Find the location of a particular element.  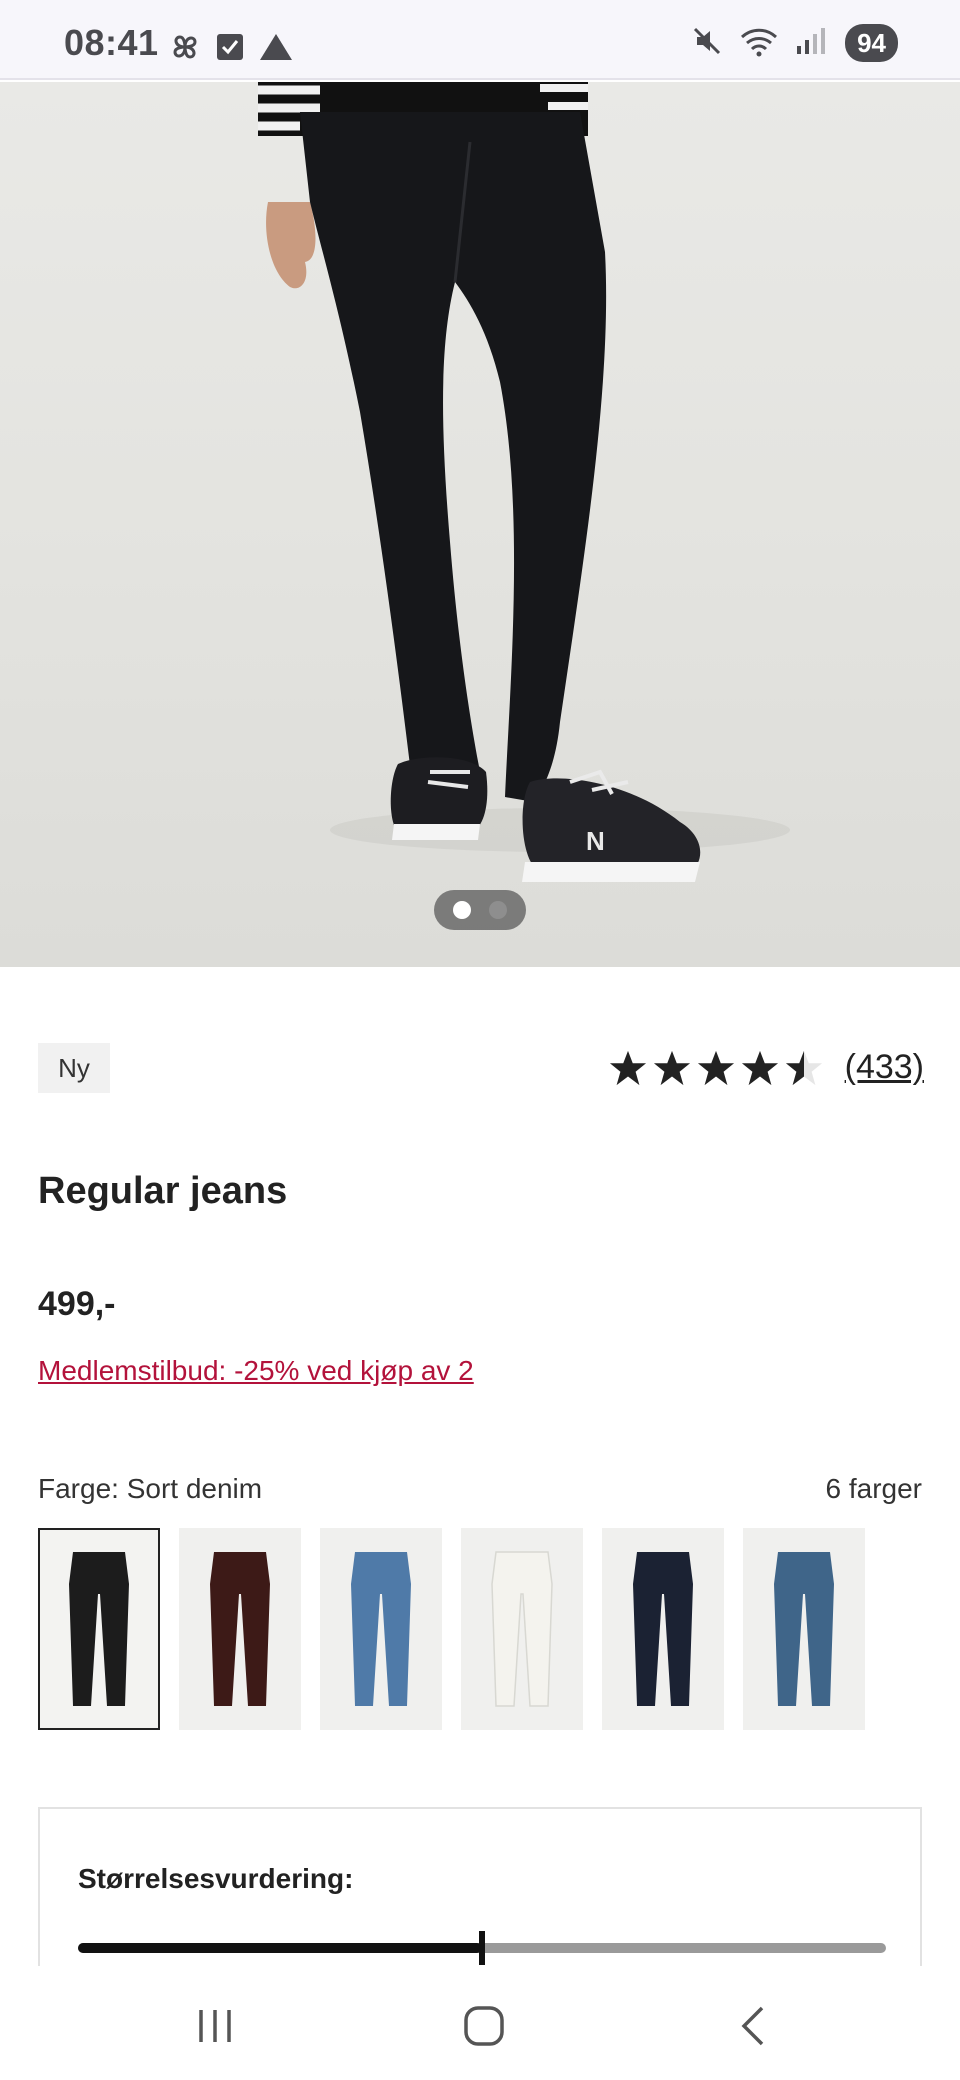

new-badge: Ny is located at coordinates (74, 1068).